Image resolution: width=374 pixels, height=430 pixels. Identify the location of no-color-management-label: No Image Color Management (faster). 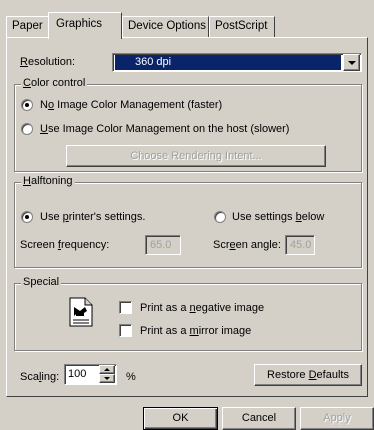
(131, 105).